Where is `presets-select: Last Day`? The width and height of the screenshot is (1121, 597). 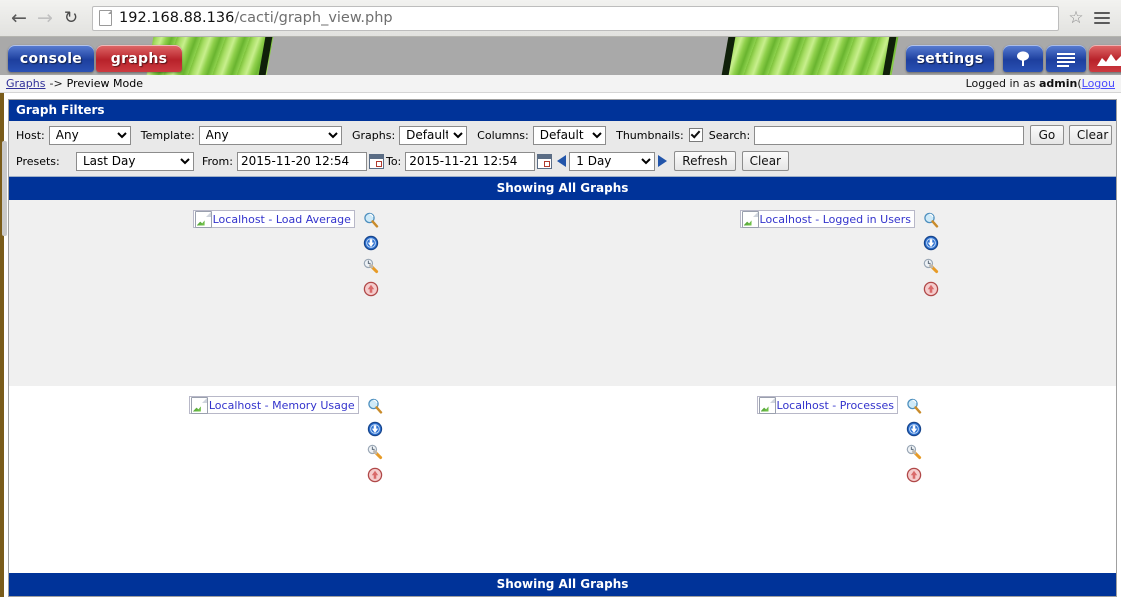
presets-select: Last Day is located at coordinates (135, 161).